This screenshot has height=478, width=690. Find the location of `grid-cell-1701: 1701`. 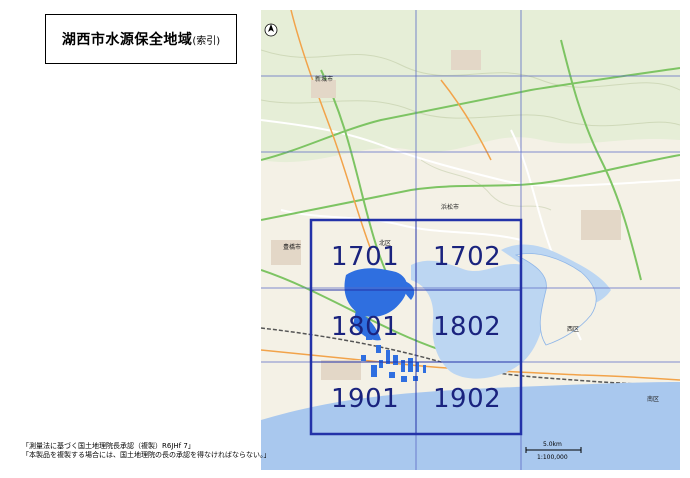

grid-cell-1701: 1701 is located at coordinates (365, 257).